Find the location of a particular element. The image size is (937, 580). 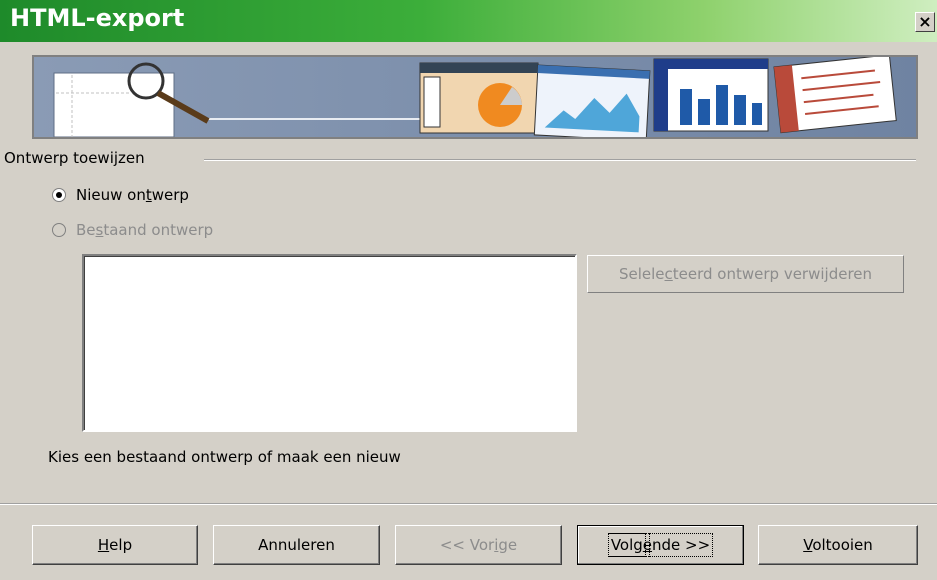

group-label: Ontwerp toewijzen is located at coordinates (74, 158).